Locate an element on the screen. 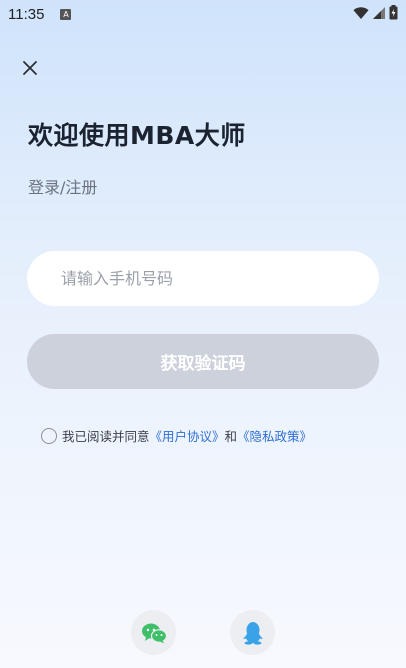 This screenshot has height=668, width=406. close-icon is located at coordinates (30, 68).